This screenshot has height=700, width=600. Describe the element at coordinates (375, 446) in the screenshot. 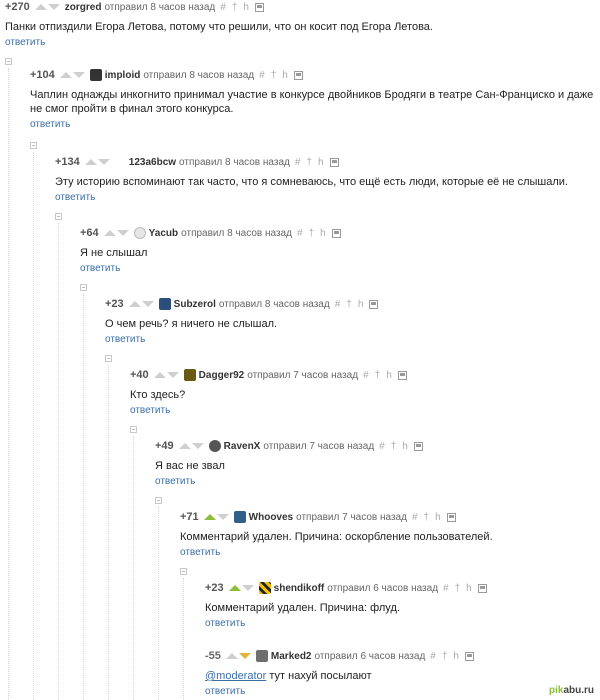

I see `comment-header: +49 RavenX отправил 7 часов назад # † h` at that location.